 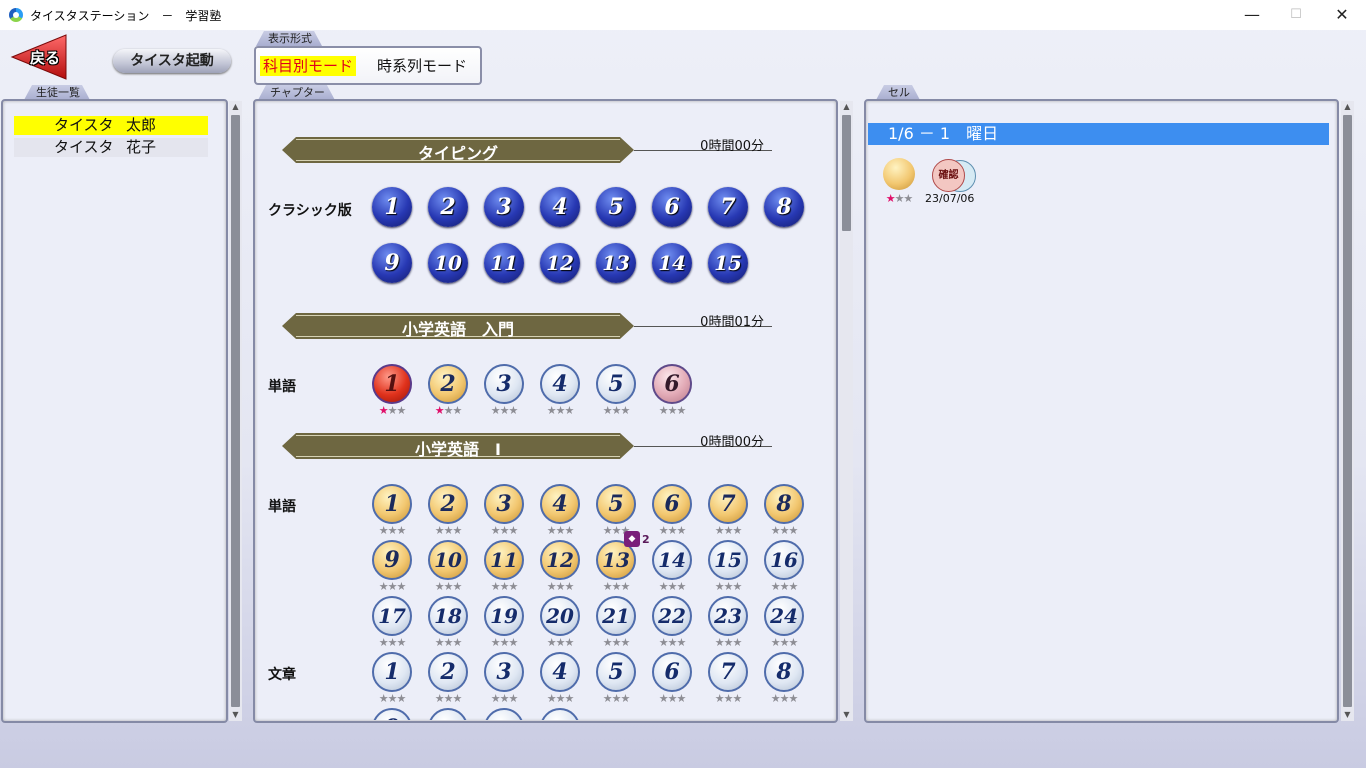 I want to click on student-list-scrollbar: ▲ ▼, so click(x=235, y=411).